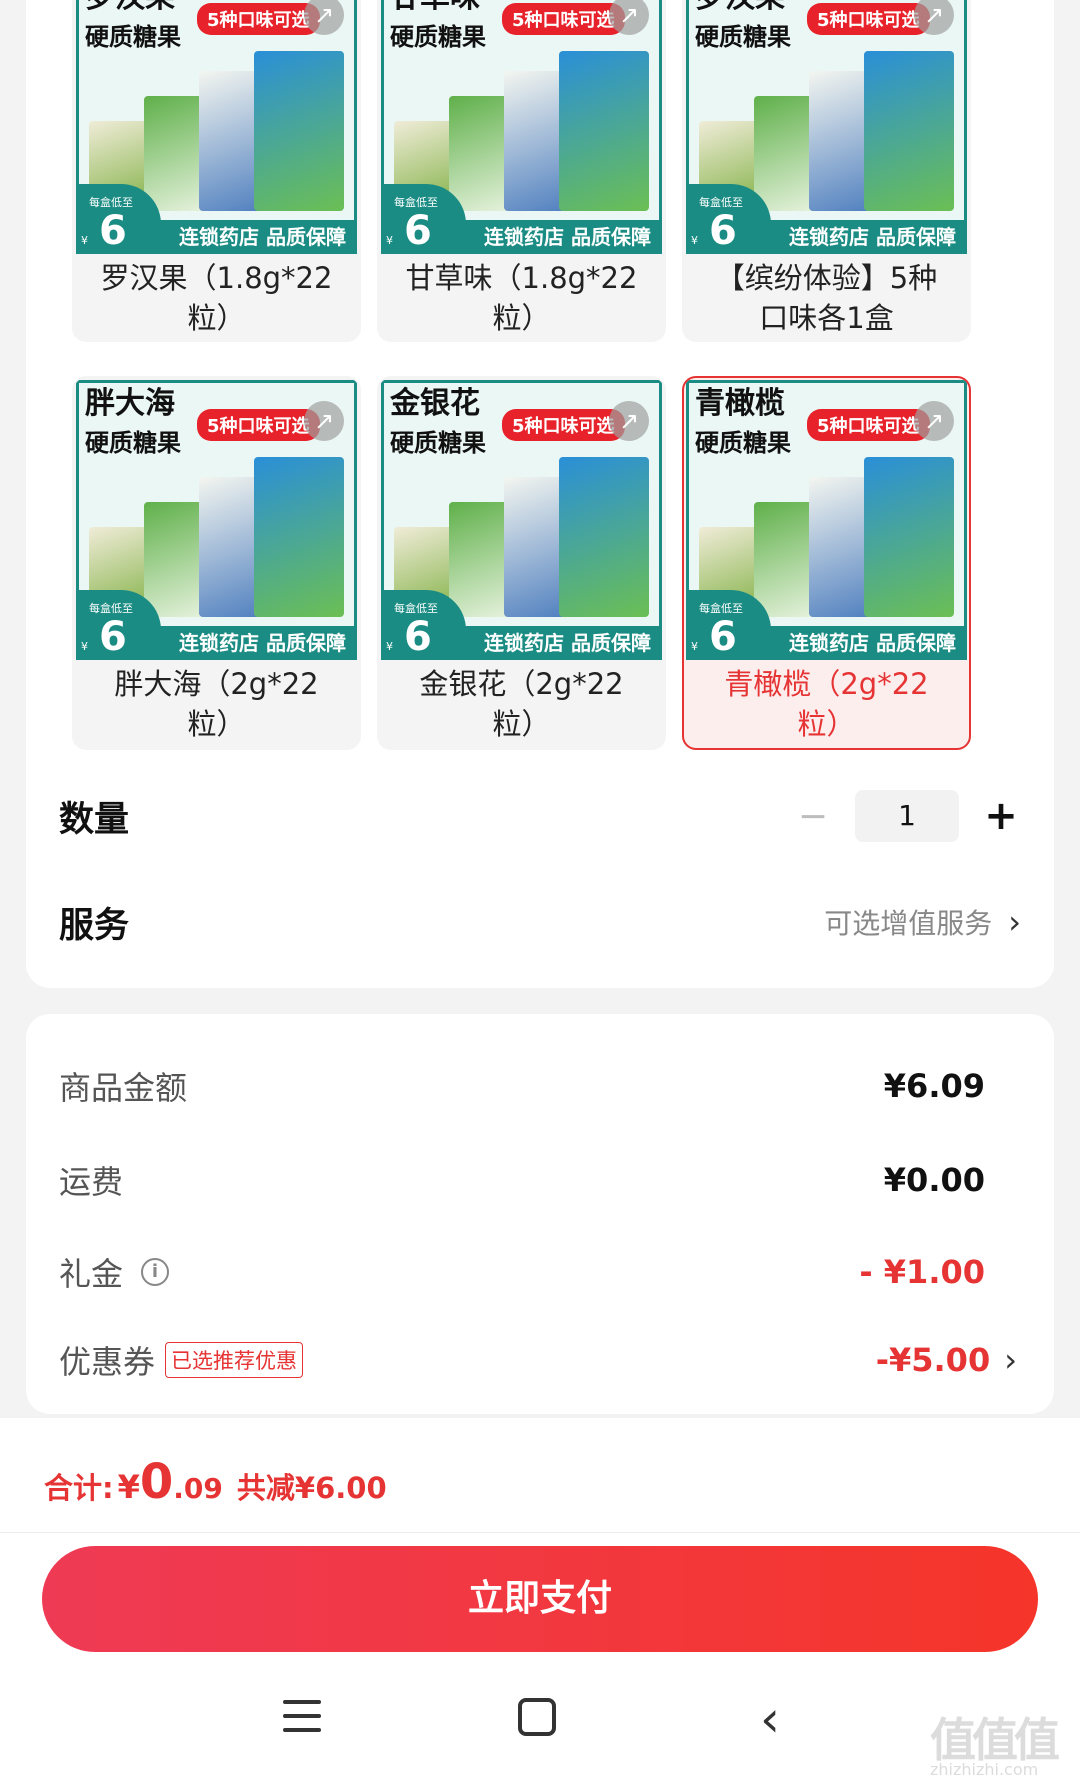  I want to click on sku-option: 金银花 硬质糖果 5种口味可选 ↗ 连锁药店 品质保障 每盒低至 6 ¥ 金银花（2g*22粒）, so click(521, 563).